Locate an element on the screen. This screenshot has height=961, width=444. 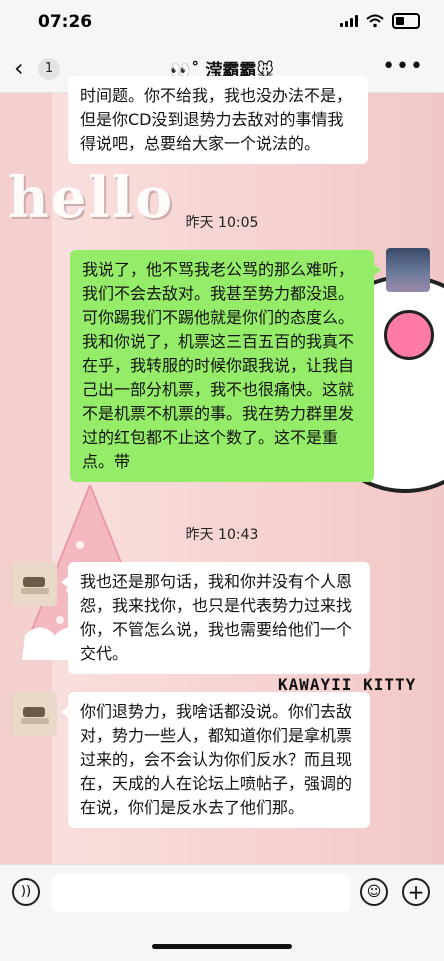
wifi-icon is located at coordinates (375, 21).